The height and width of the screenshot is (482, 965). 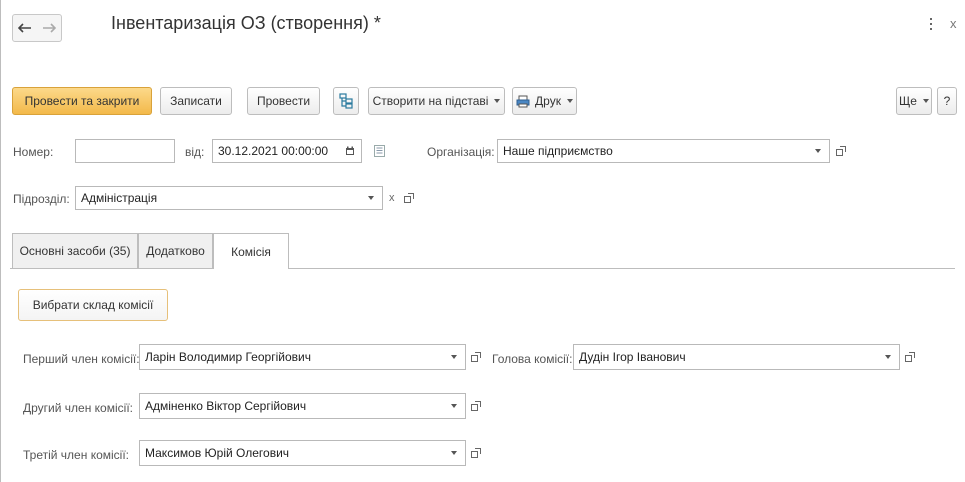 I want to click on close-icon: x, so click(x=953, y=23).